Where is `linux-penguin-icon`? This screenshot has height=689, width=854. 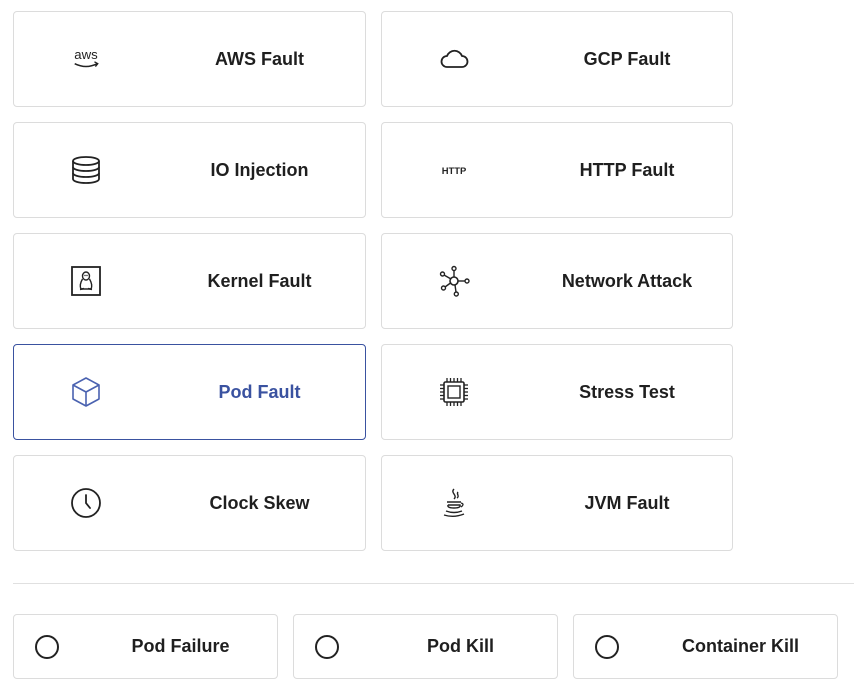 linux-penguin-icon is located at coordinates (86, 281).